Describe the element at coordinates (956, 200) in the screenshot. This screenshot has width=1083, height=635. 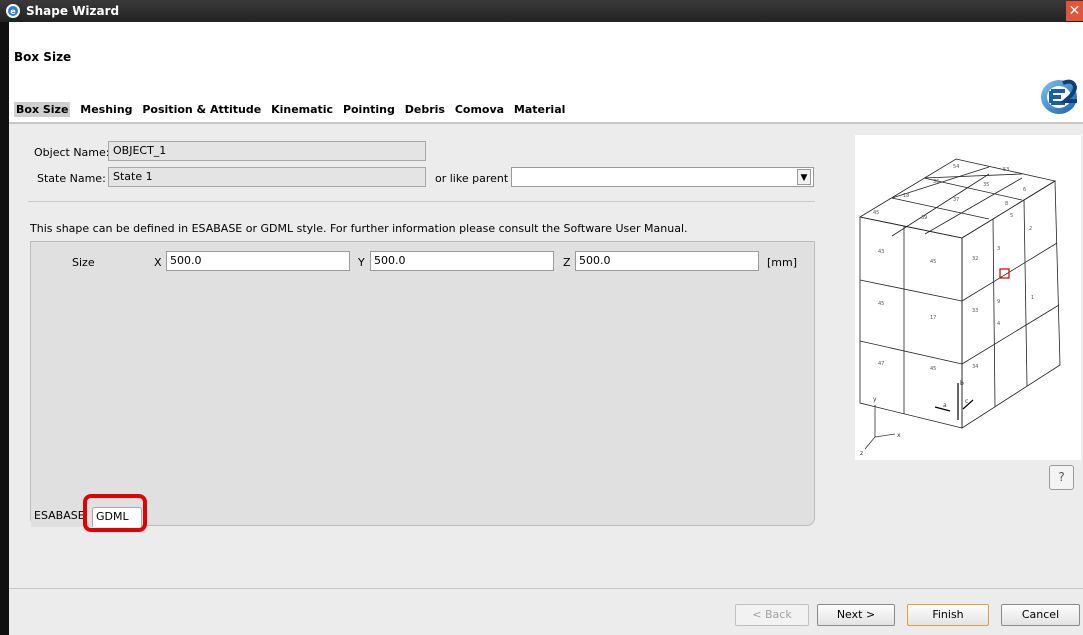
I see `svg-text: 37` at that location.